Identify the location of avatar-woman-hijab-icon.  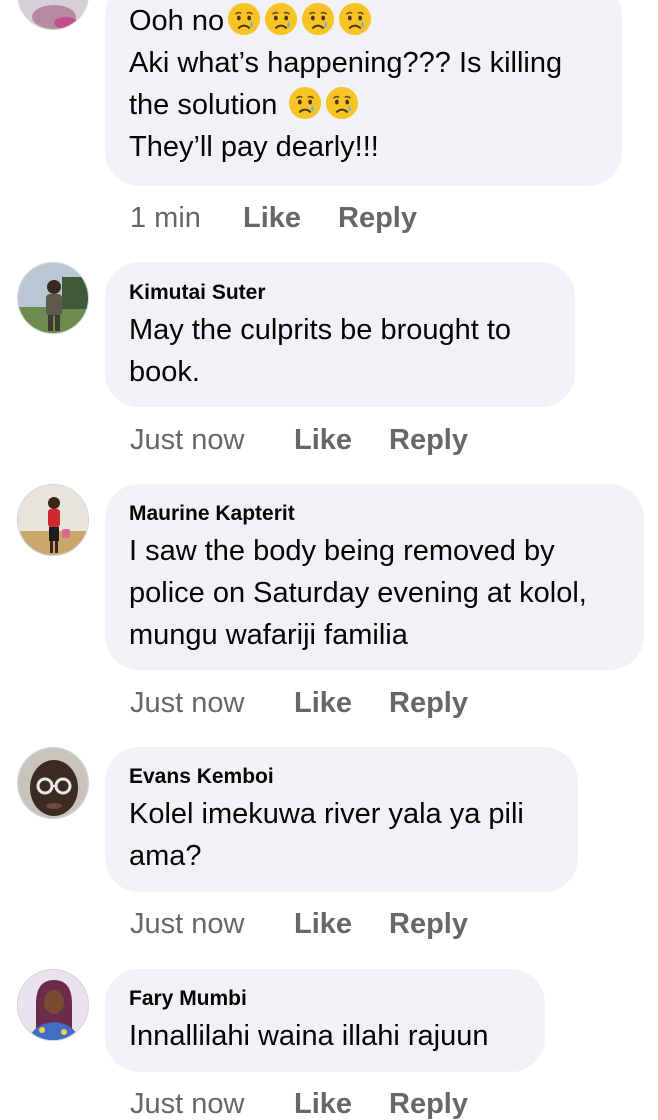
(53, 1005).